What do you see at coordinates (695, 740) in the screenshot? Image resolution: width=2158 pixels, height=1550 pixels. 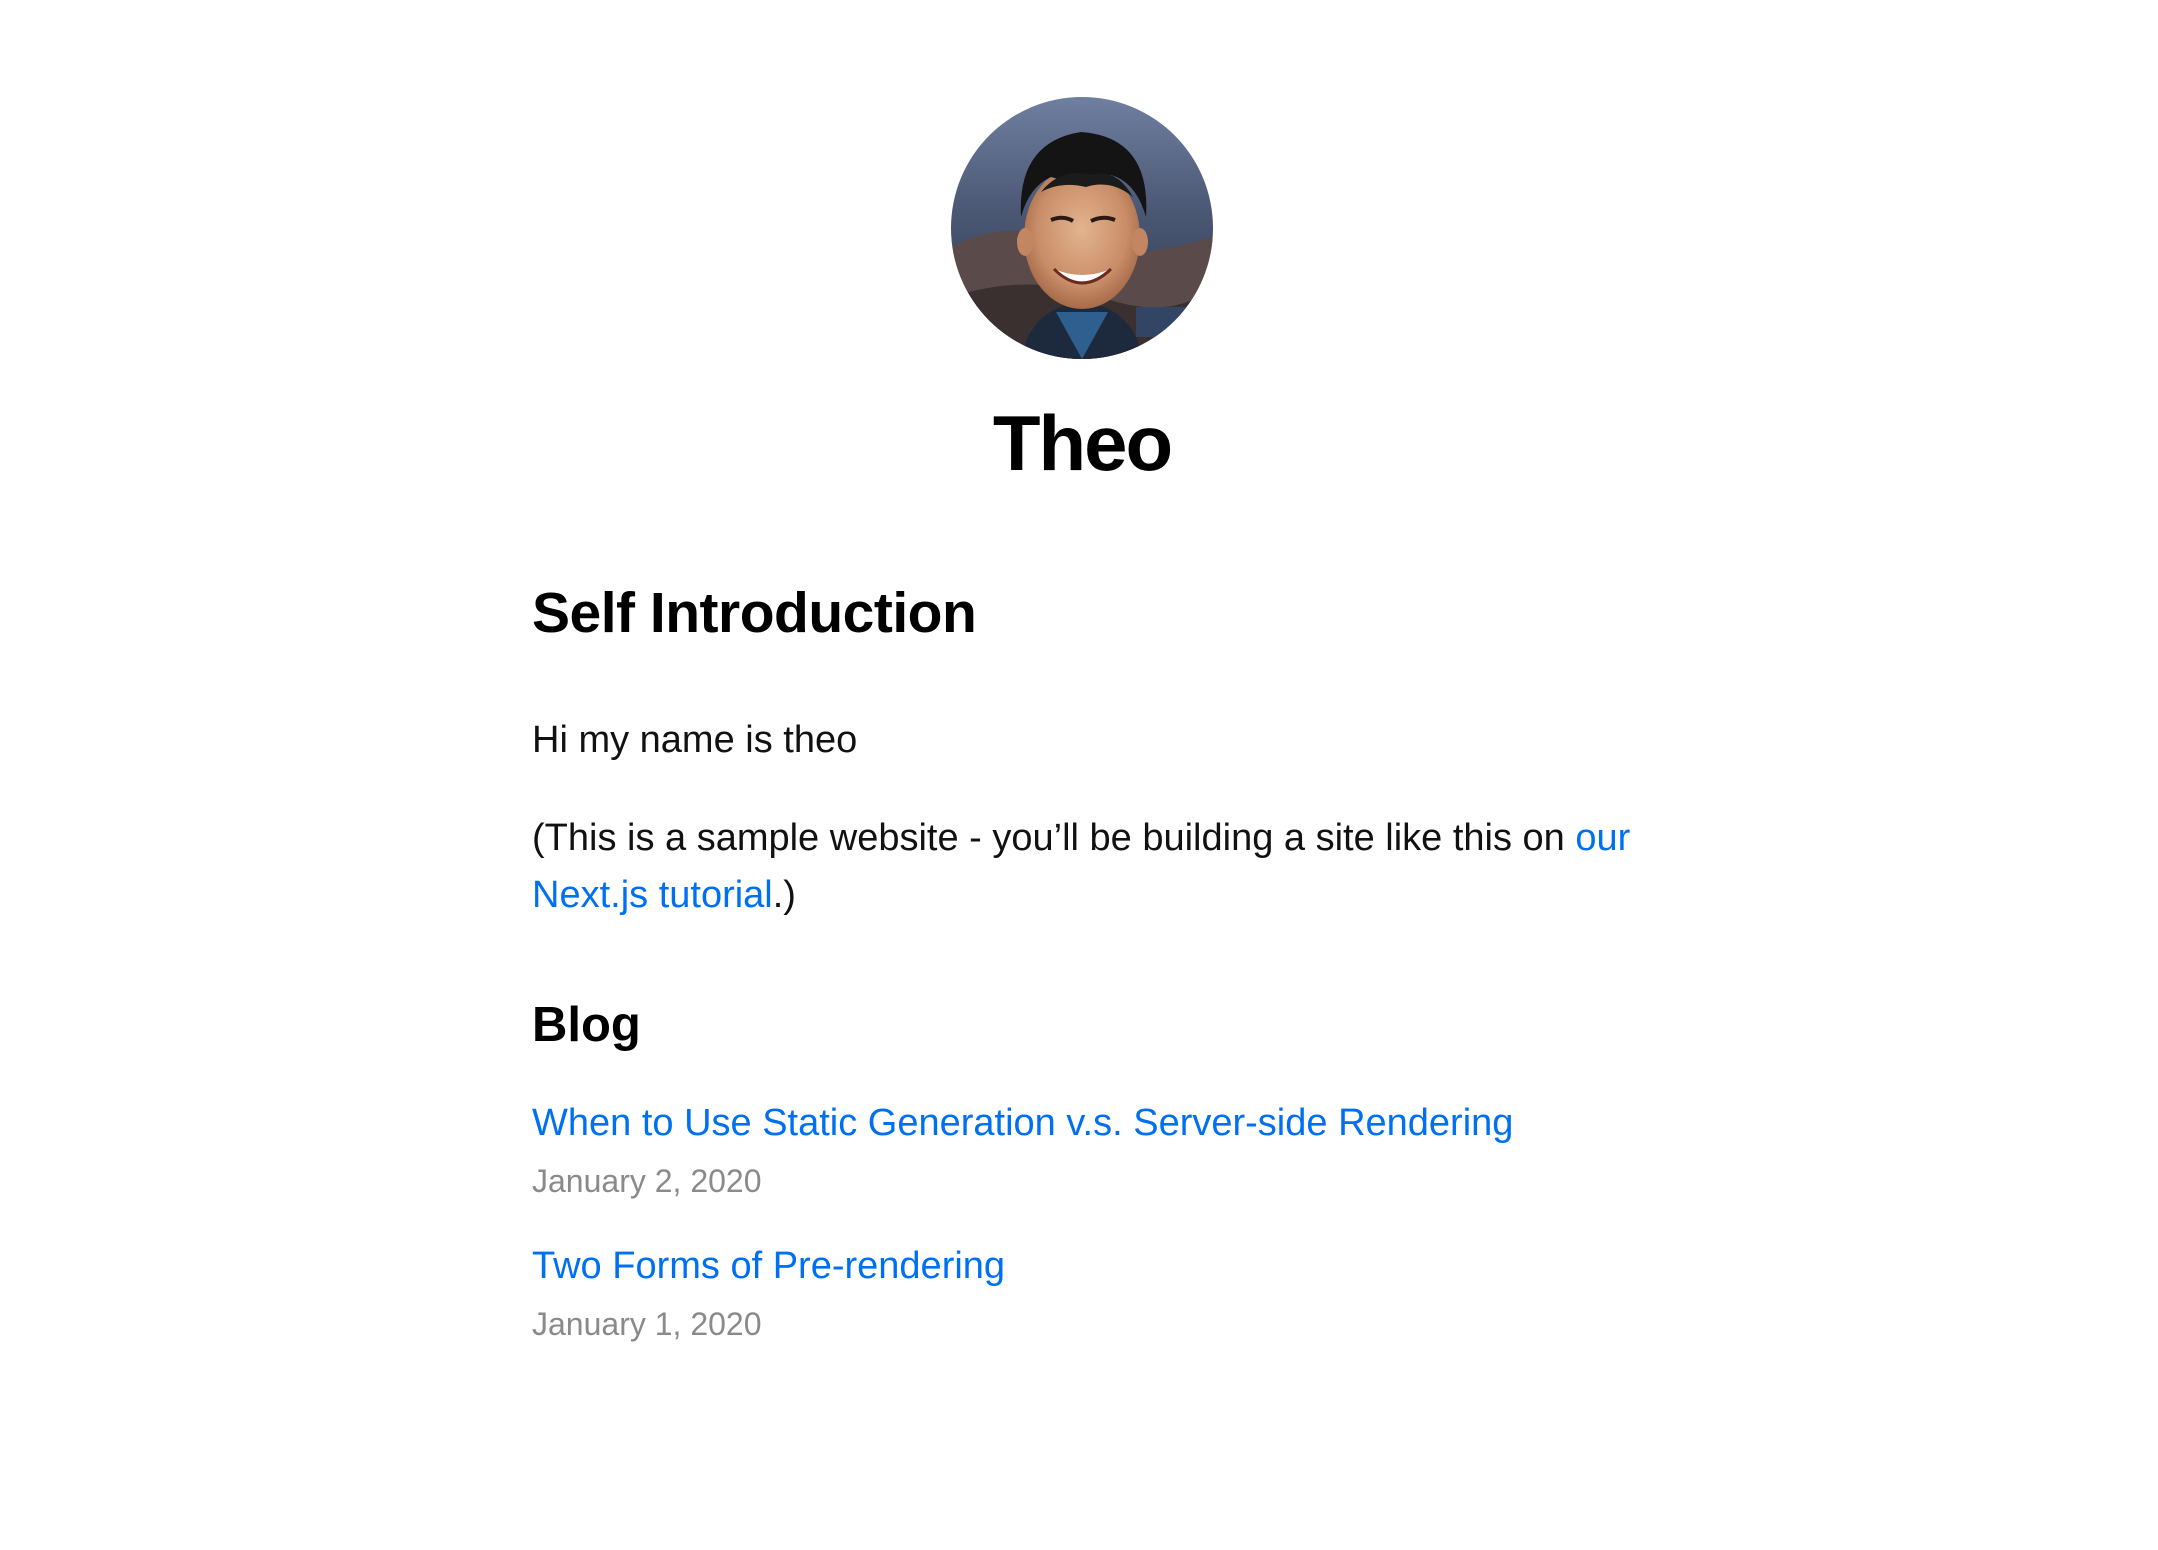 I see `greeting-text: Hi my name is theo` at bounding box center [695, 740].